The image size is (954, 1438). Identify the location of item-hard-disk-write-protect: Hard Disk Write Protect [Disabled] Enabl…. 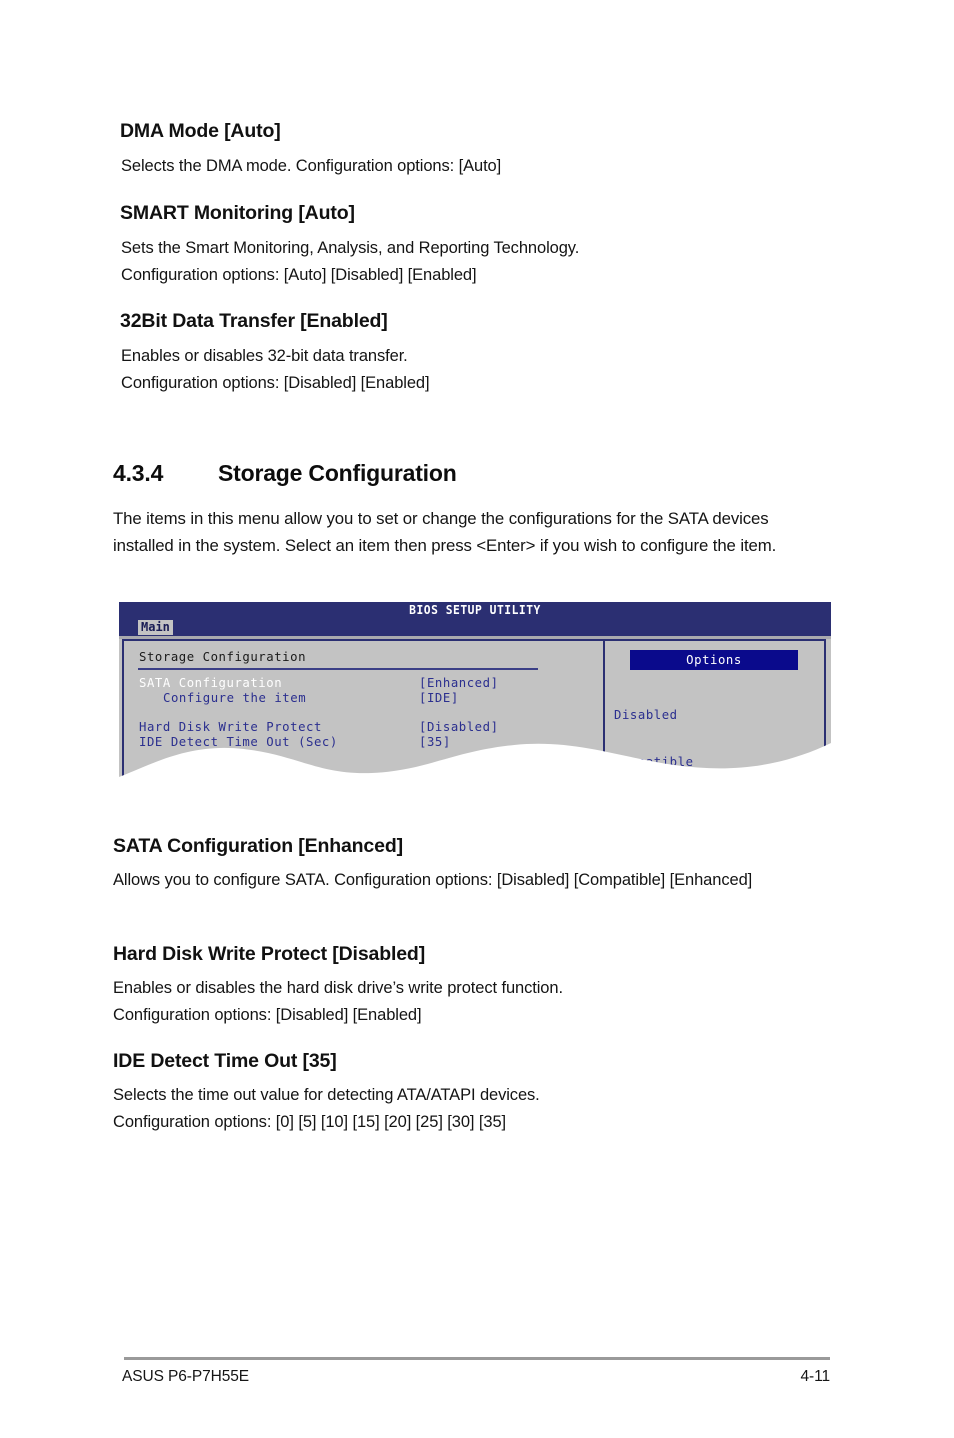
(463, 986).